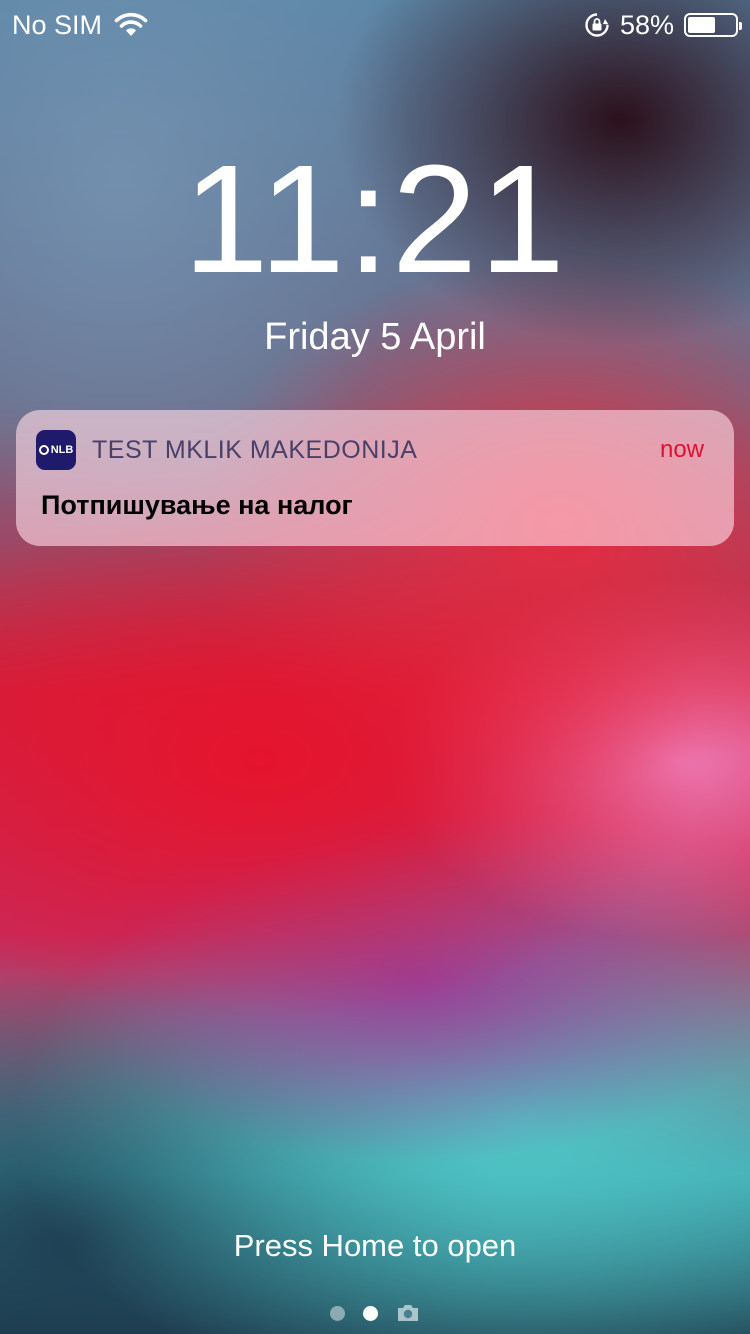 Image resolution: width=750 pixels, height=1334 pixels. Describe the element at coordinates (375, 219) in the screenshot. I see `lock-screen-time: 11:21` at that location.